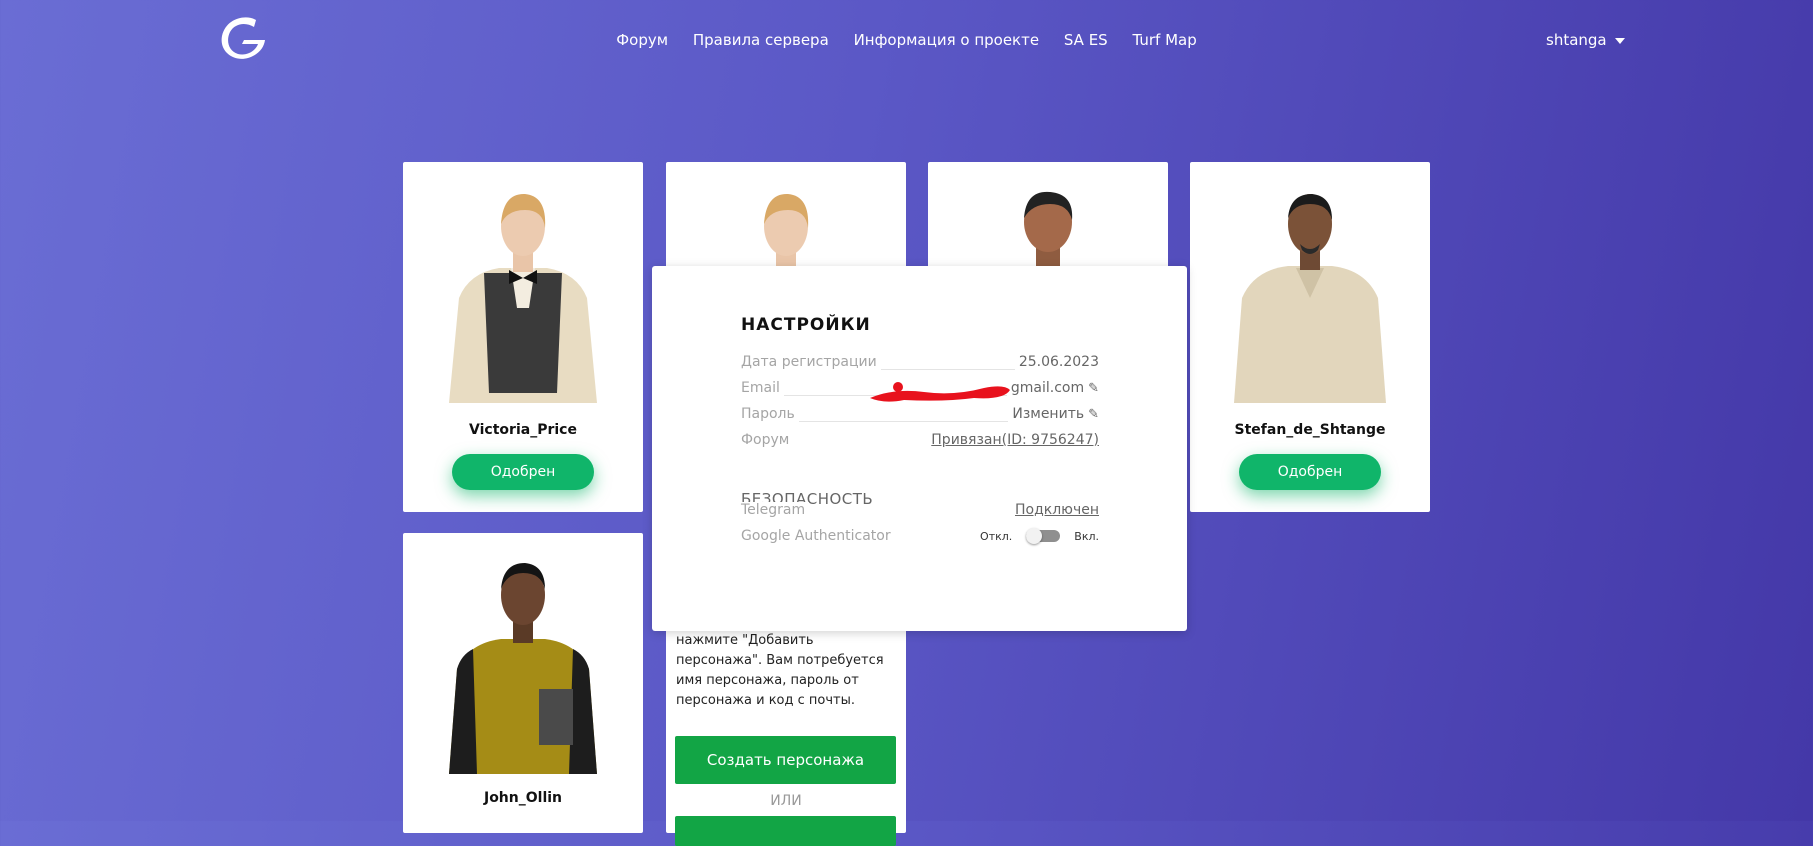  I want to click on redaction-scribble, so click(940, 392).